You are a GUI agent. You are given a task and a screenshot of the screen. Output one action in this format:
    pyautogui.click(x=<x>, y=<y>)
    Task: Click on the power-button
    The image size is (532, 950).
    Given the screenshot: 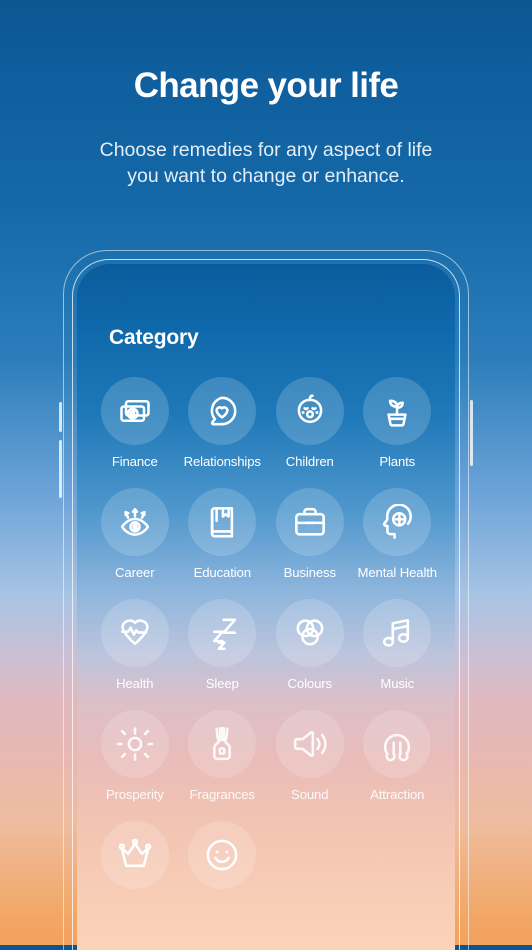 What is the action you would take?
    pyautogui.click(x=471, y=433)
    